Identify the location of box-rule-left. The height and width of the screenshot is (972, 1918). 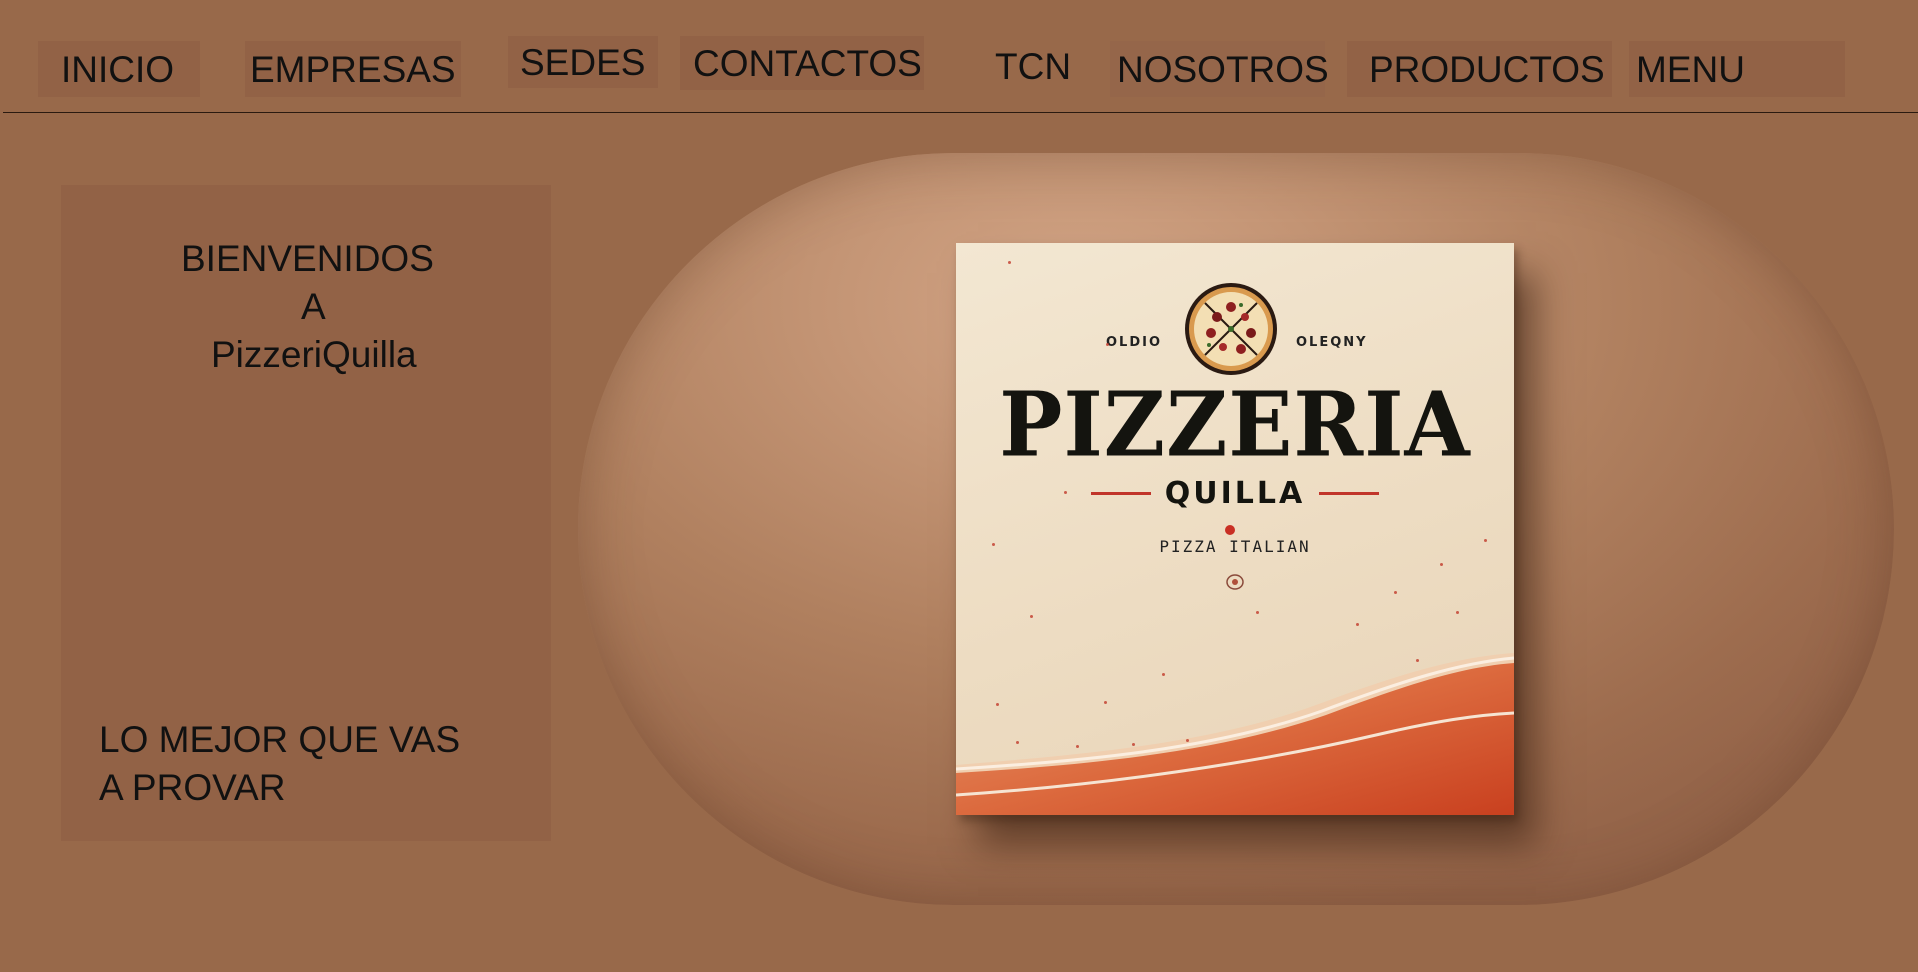
(1120, 493).